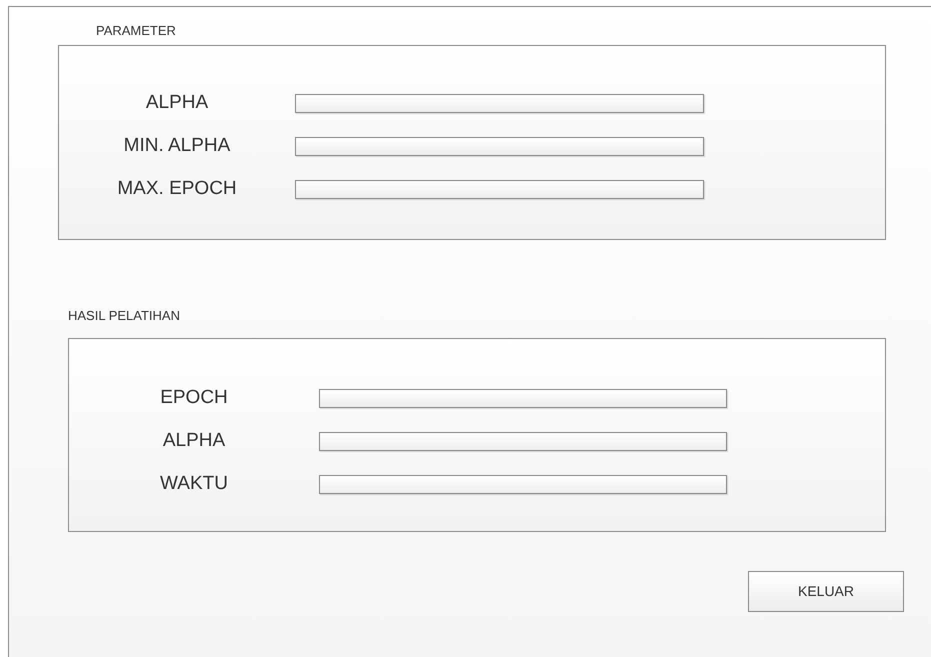  What do you see at coordinates (124, 315) in the screenshot?
I see `section-title: HASIL PELATIHAN` at bounding box center [124, 315].